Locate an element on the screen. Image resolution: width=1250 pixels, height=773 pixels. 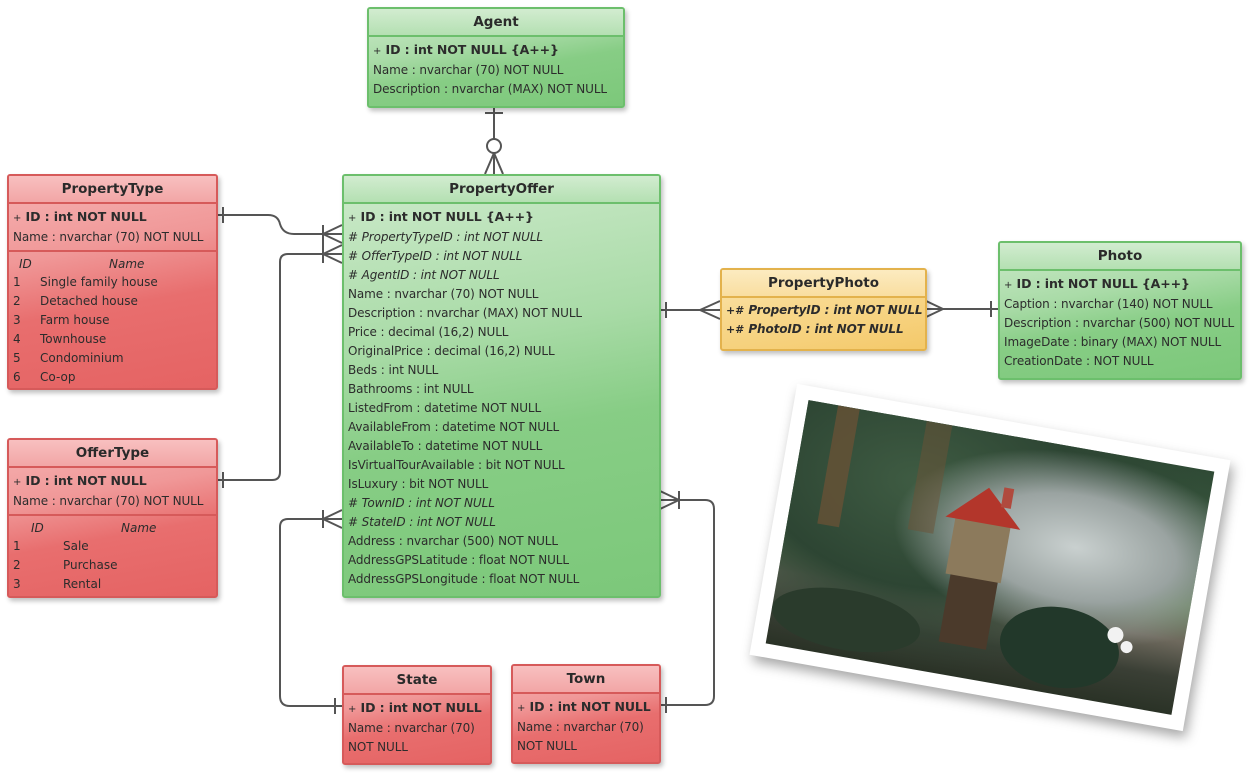
attribute-field: IsLuxury : bit NOT NULL is located at coordinates (501, 484).